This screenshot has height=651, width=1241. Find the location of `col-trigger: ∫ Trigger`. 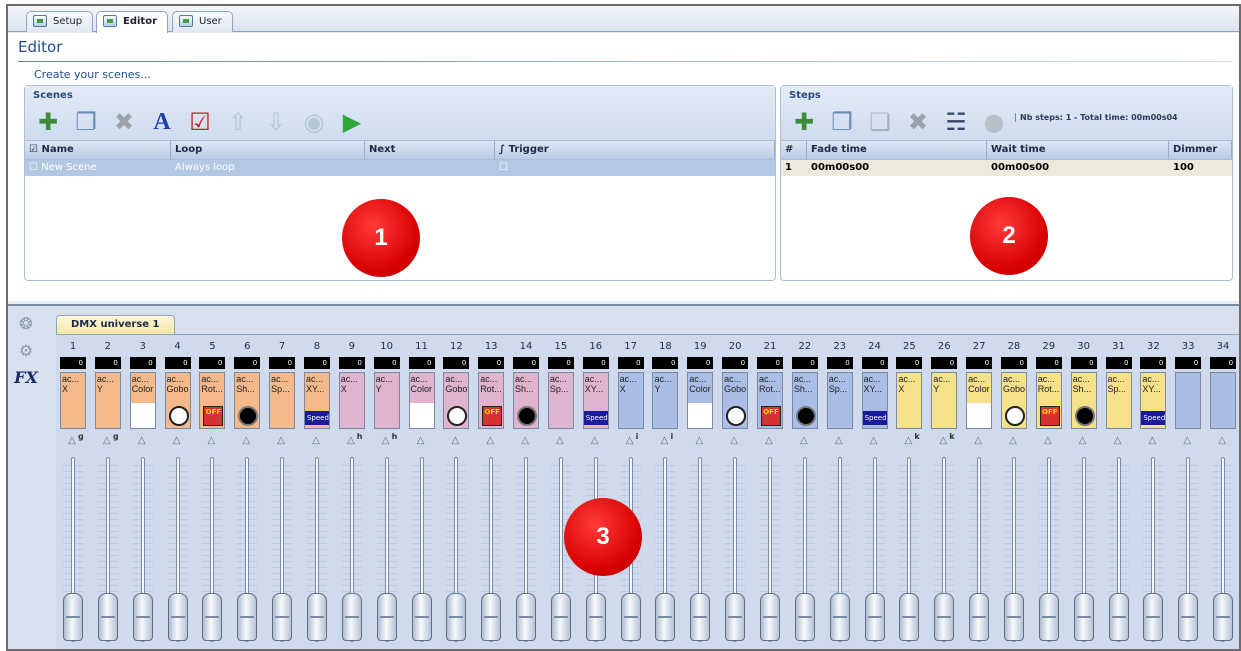

col-trigger: ∫ Trigger is located at coordinates (635, 150).